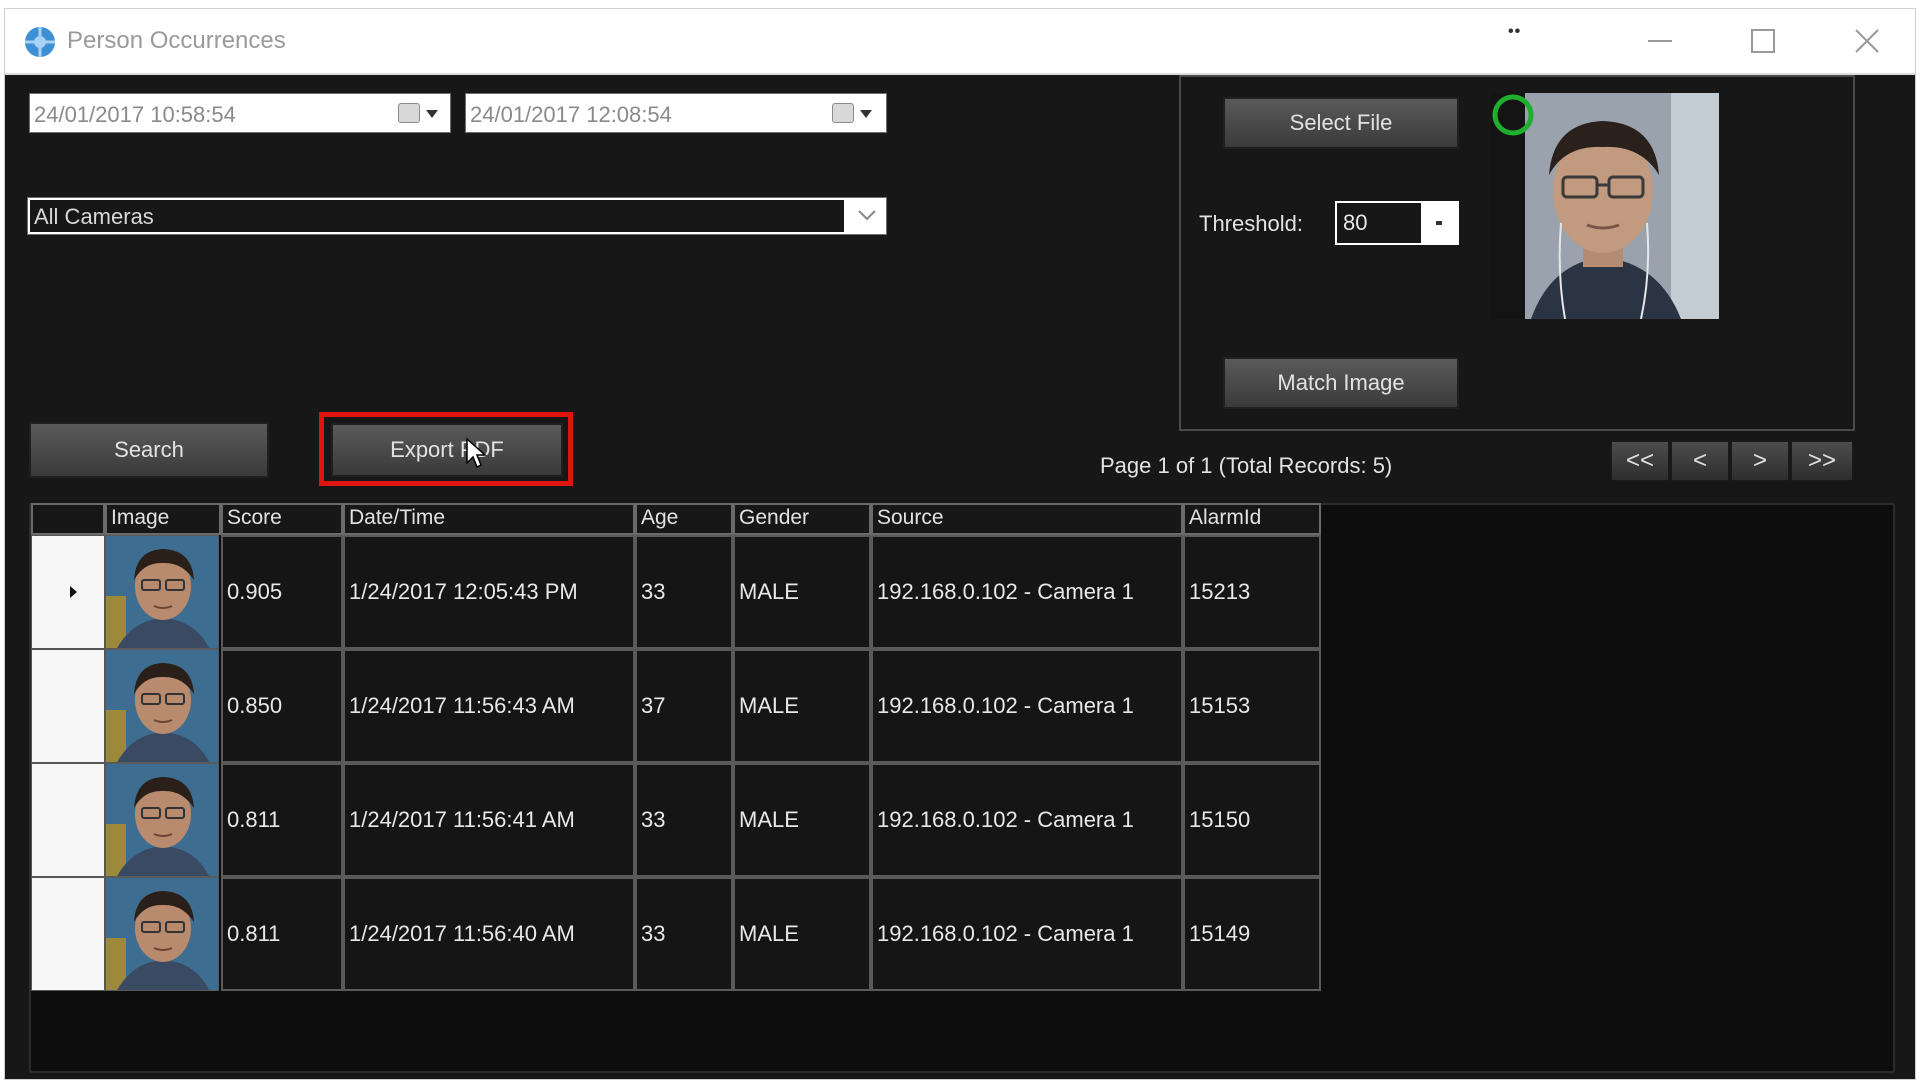 The width and height of the screenshot is (1920, 1080). Describe the element at coordinates (960, 42) in the screenshot. I see `title-bar: Person Occurrences ••` at that location.